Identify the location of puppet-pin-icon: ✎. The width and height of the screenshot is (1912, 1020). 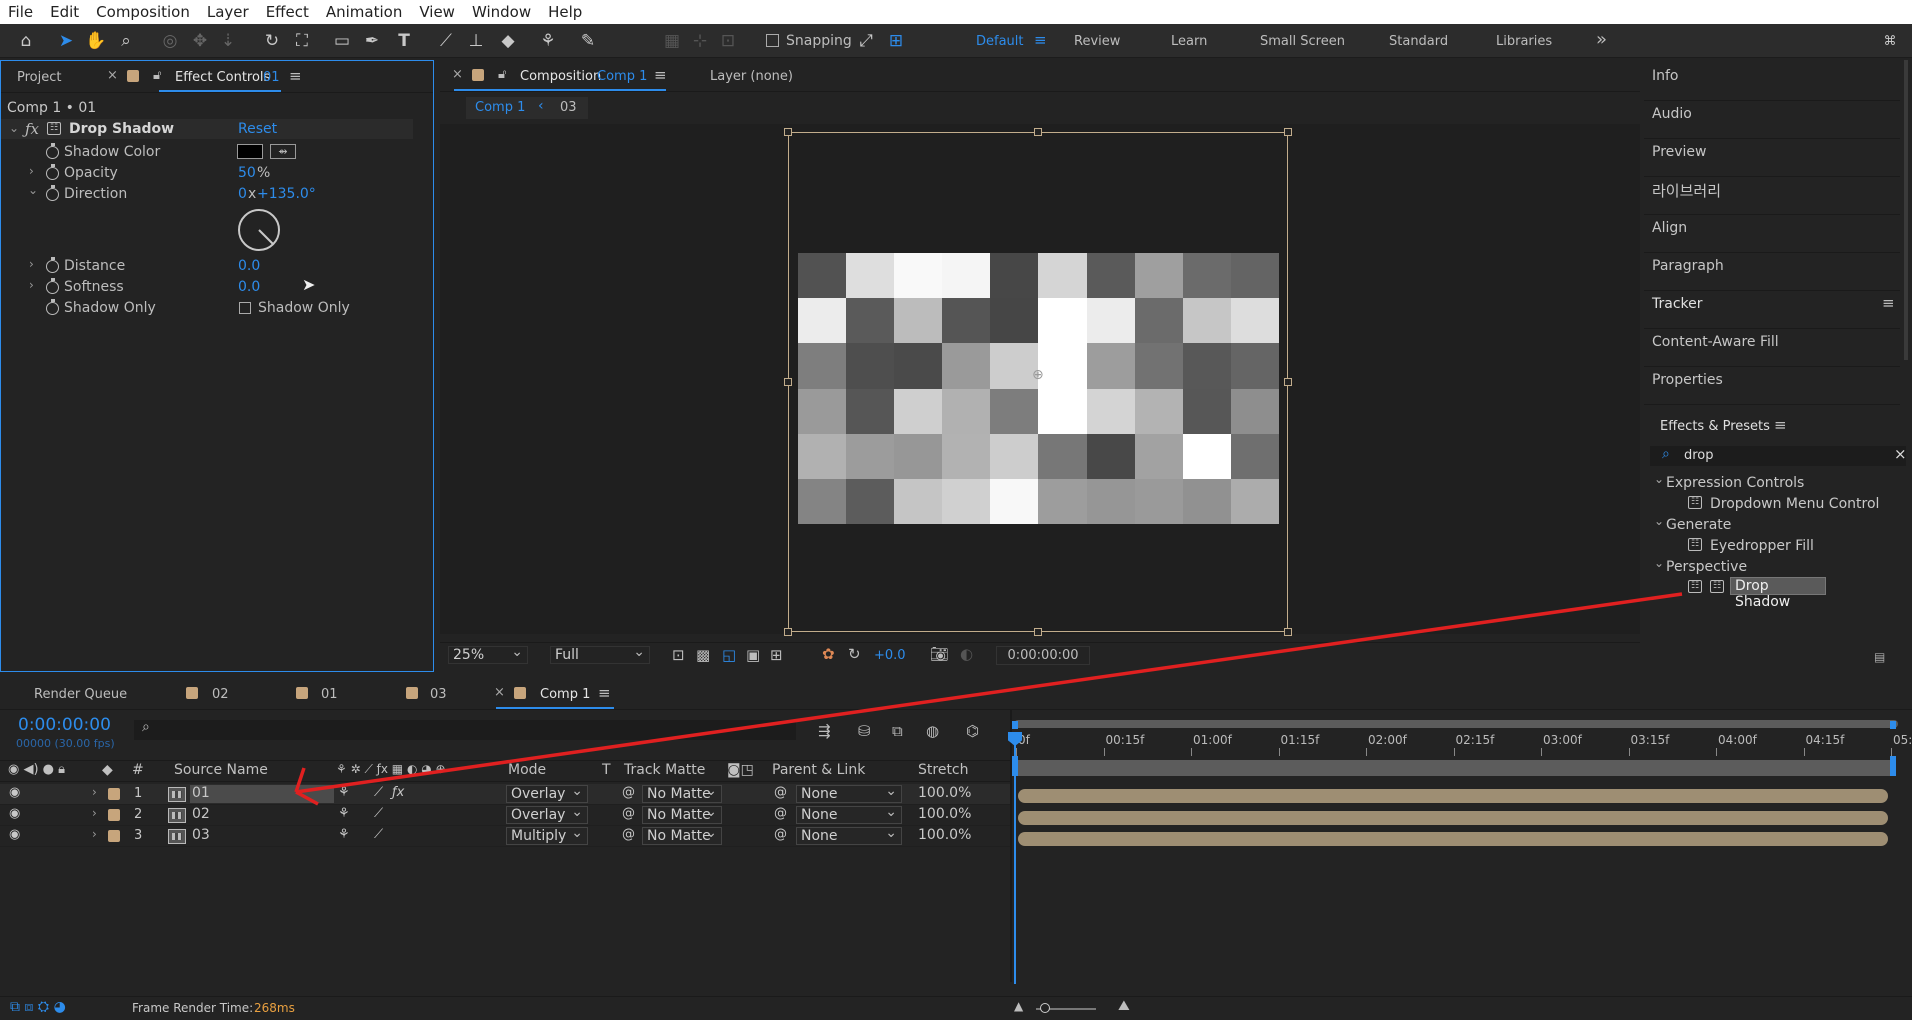
(588, 41).